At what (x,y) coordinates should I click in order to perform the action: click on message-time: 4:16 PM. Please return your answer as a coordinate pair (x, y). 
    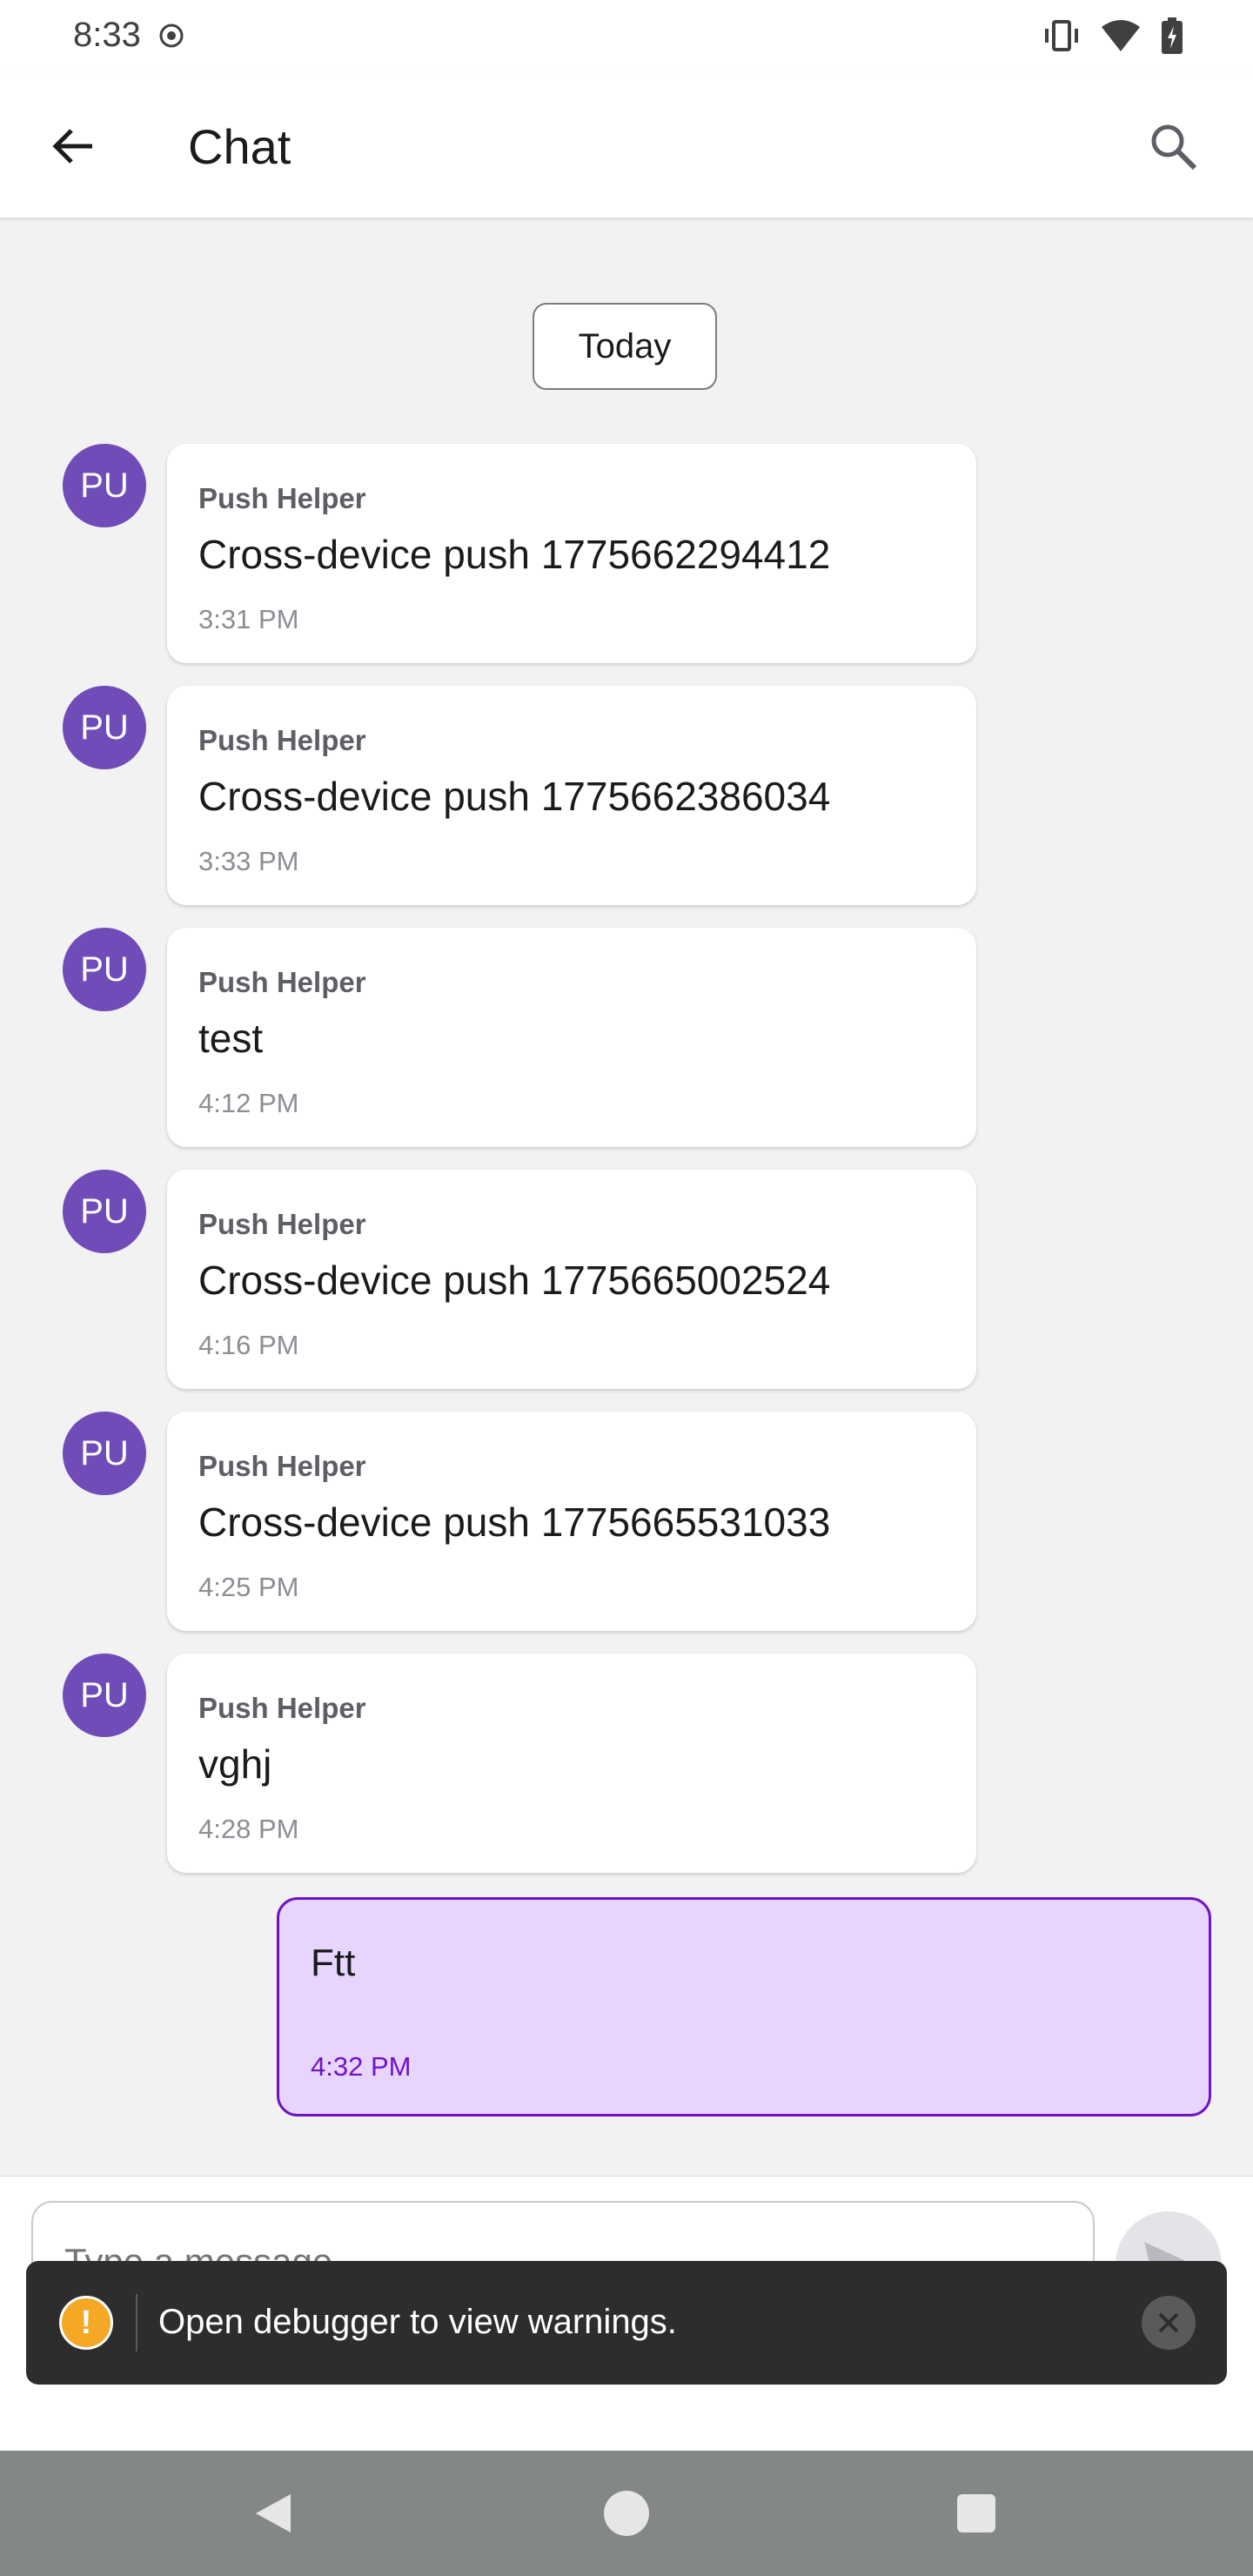
    Looking at the image, I should click on (248, 1345).